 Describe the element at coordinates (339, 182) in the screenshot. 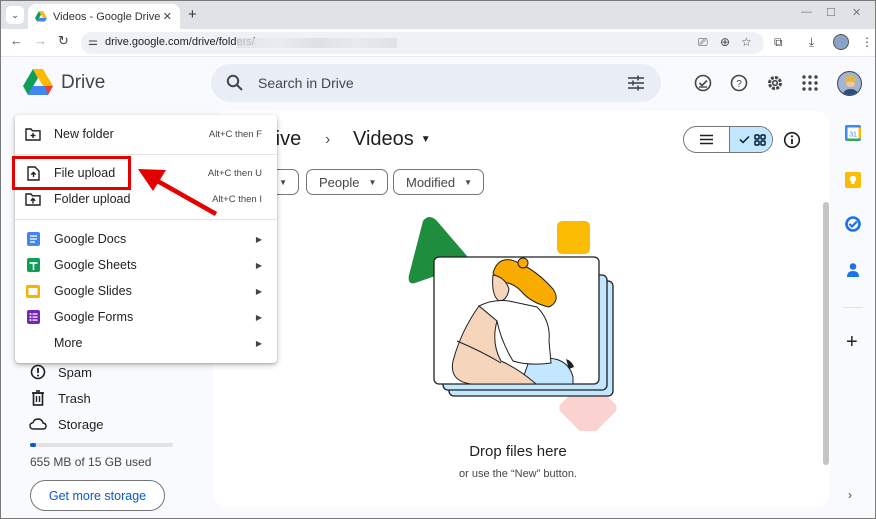

I see `chip-label: People` at that location.